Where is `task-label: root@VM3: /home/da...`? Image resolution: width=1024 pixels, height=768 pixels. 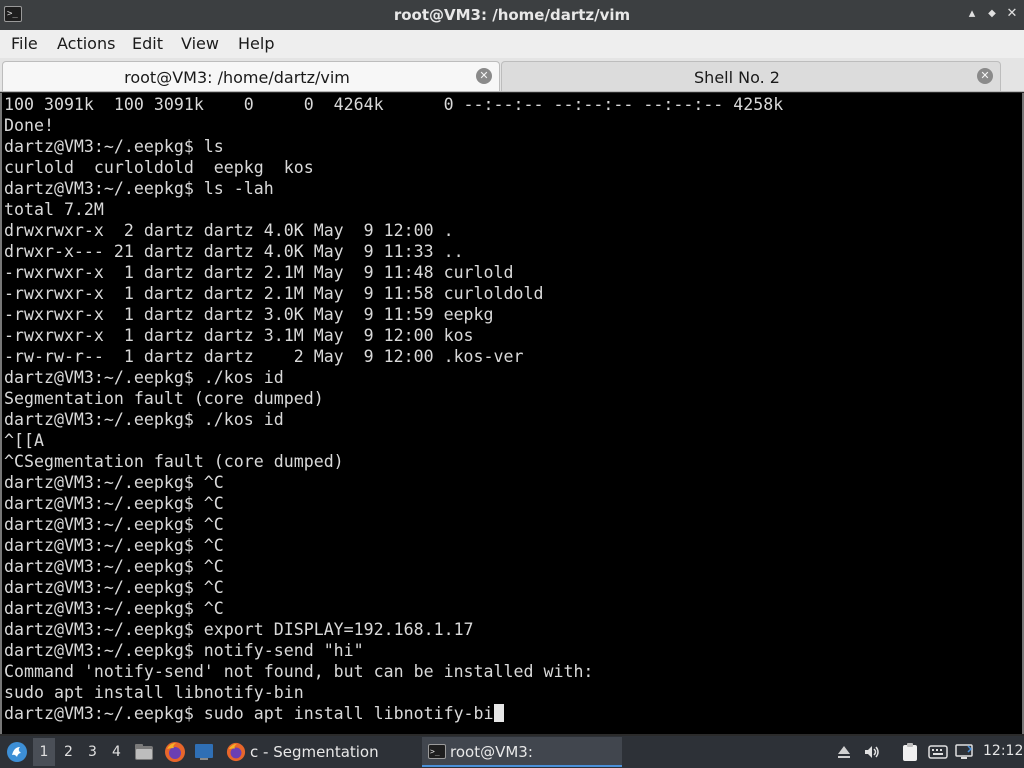 task-label: root@VM3: /home/da... is located at coordinates (491, 752).